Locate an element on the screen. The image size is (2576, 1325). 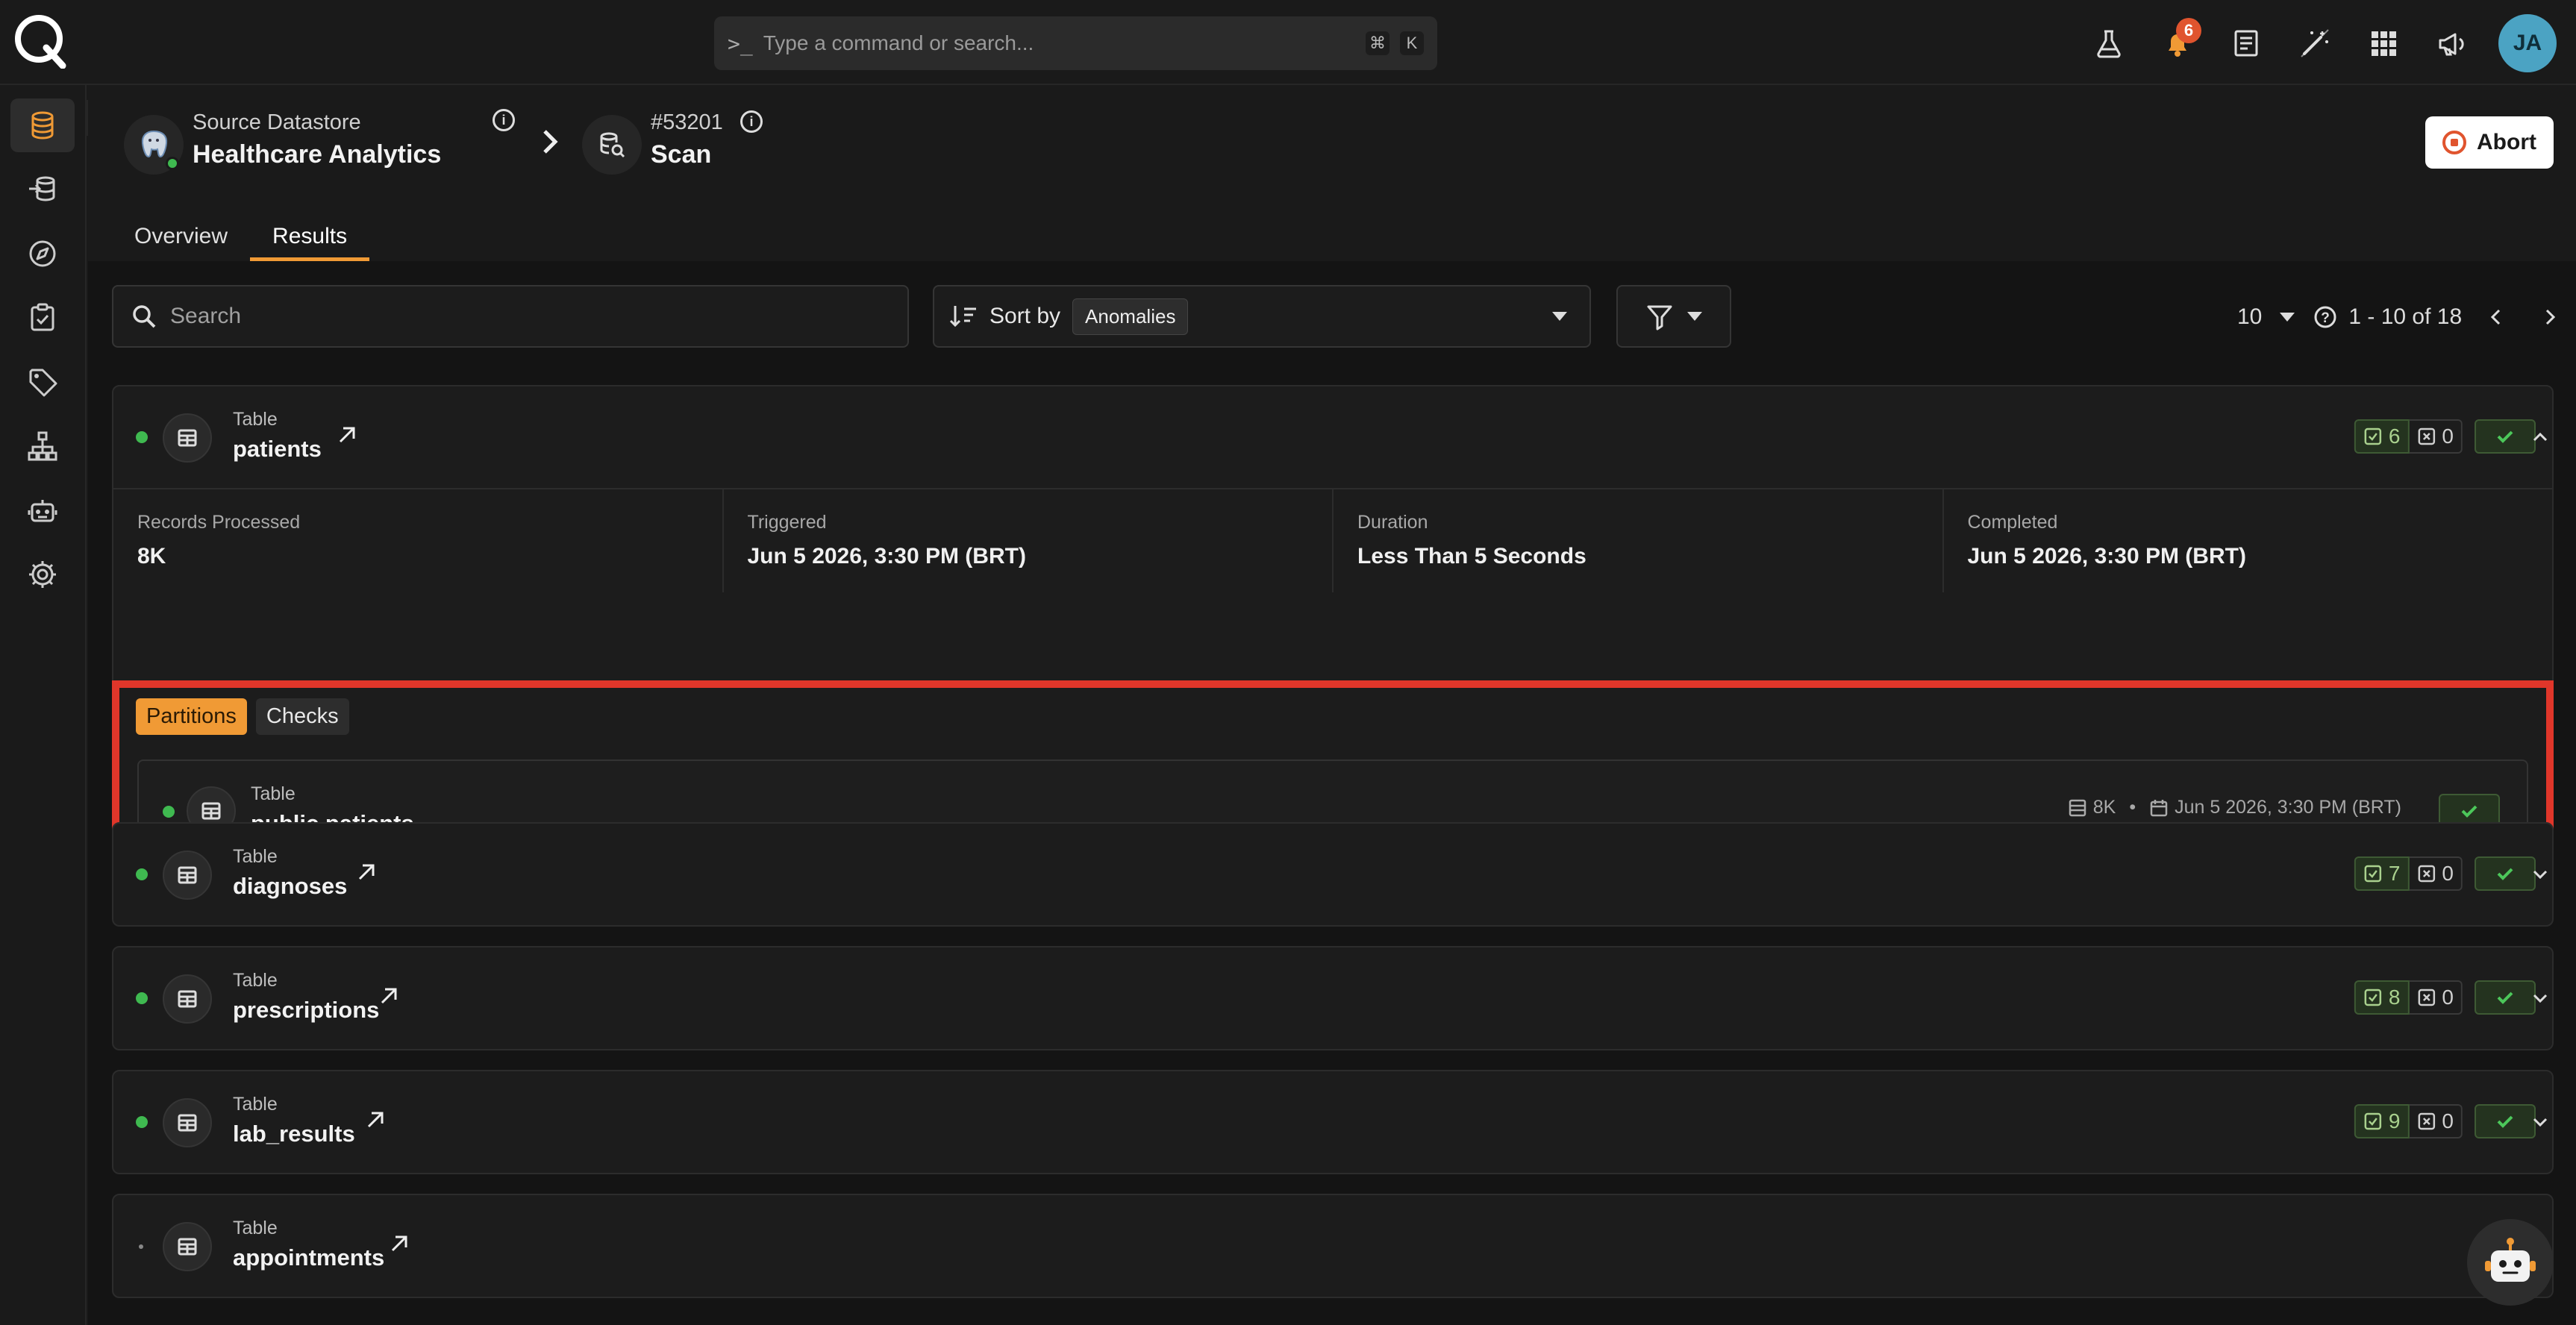
info-icon: i is located at coordinates (504, 120).